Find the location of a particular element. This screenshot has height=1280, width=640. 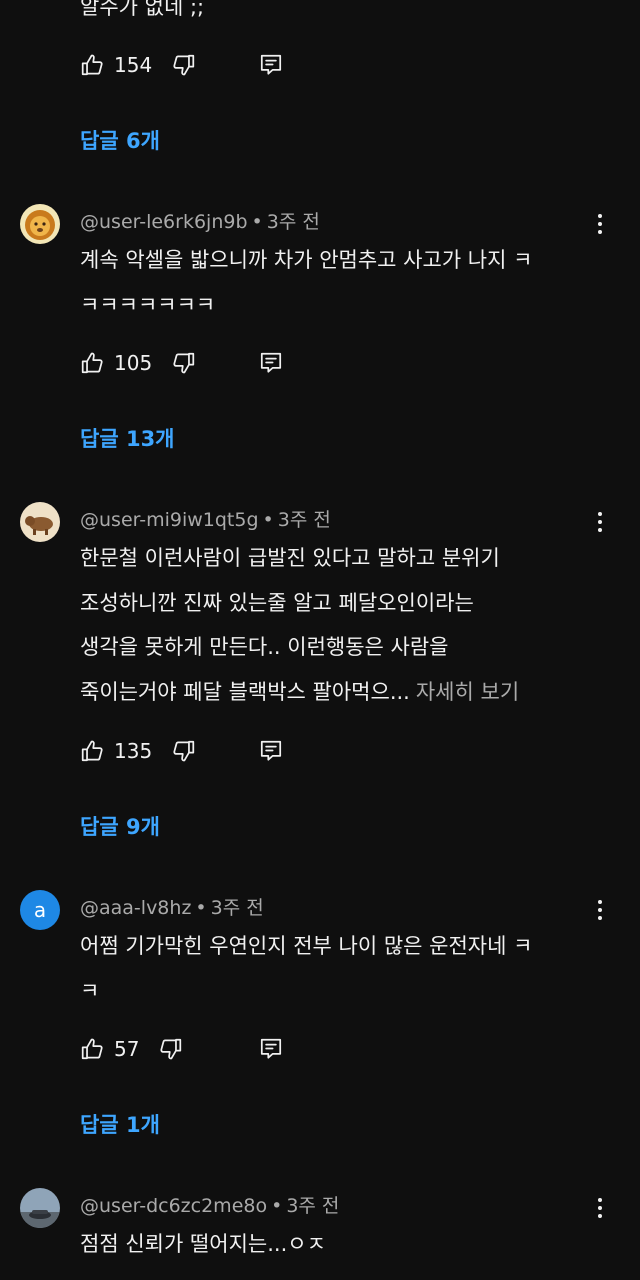

comment-meta: @user-mi9iw1qt5g • 3주 전 is located at coordinates (205, 518).